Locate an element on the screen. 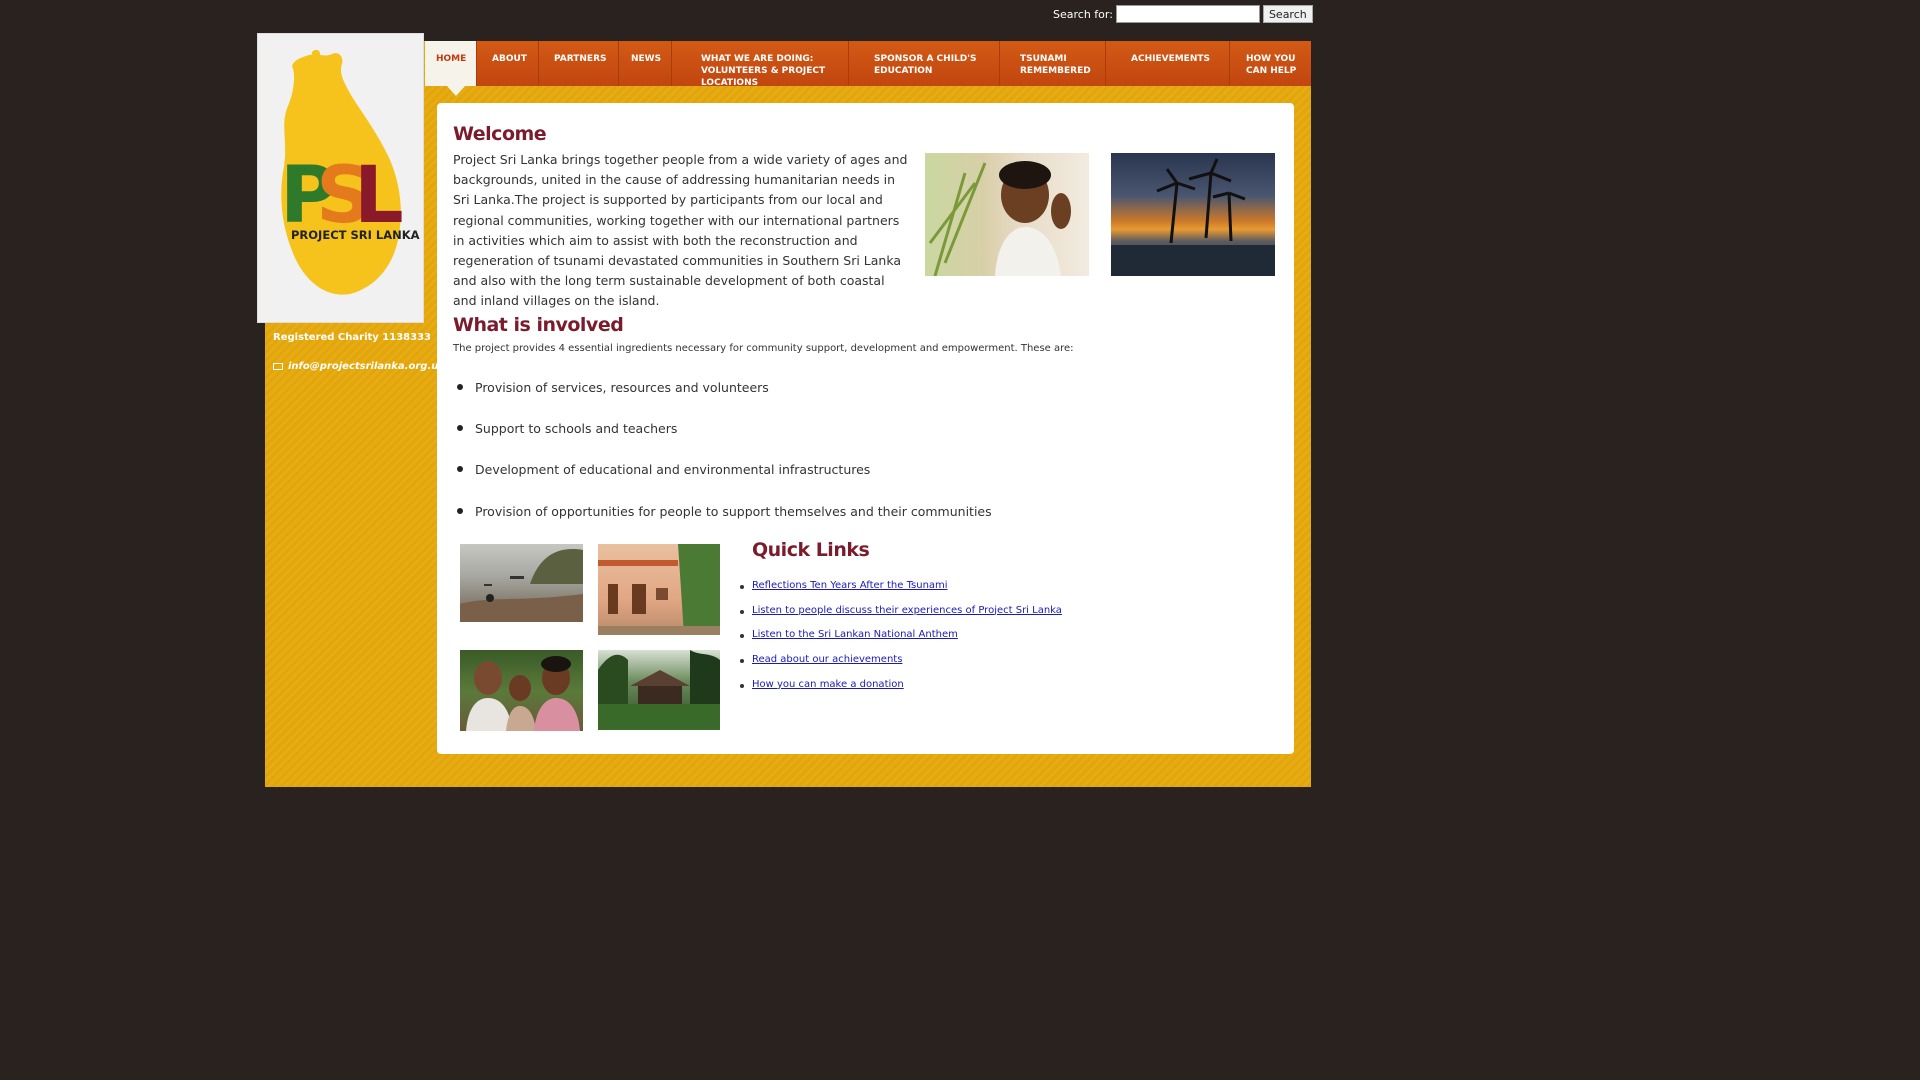  nav-sponsor-education: SPONSOR A CHILD'S EDUCATION is located at coordinates (924, 63).